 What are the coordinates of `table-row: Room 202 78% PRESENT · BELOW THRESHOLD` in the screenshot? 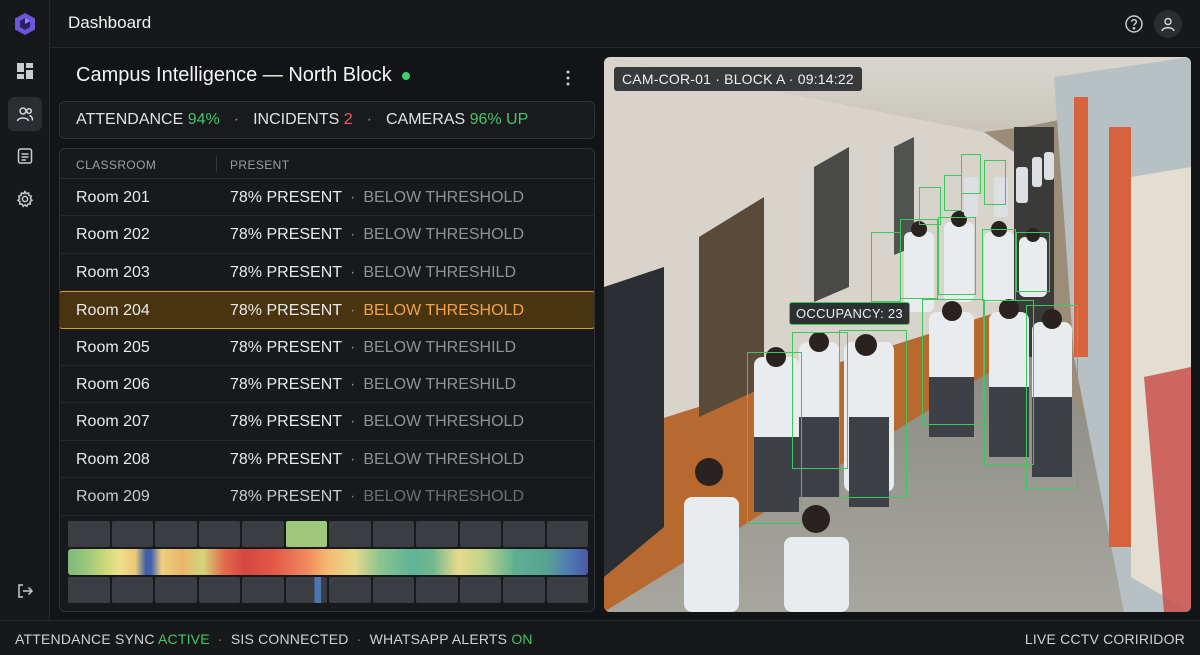 It's located at (327, 235).